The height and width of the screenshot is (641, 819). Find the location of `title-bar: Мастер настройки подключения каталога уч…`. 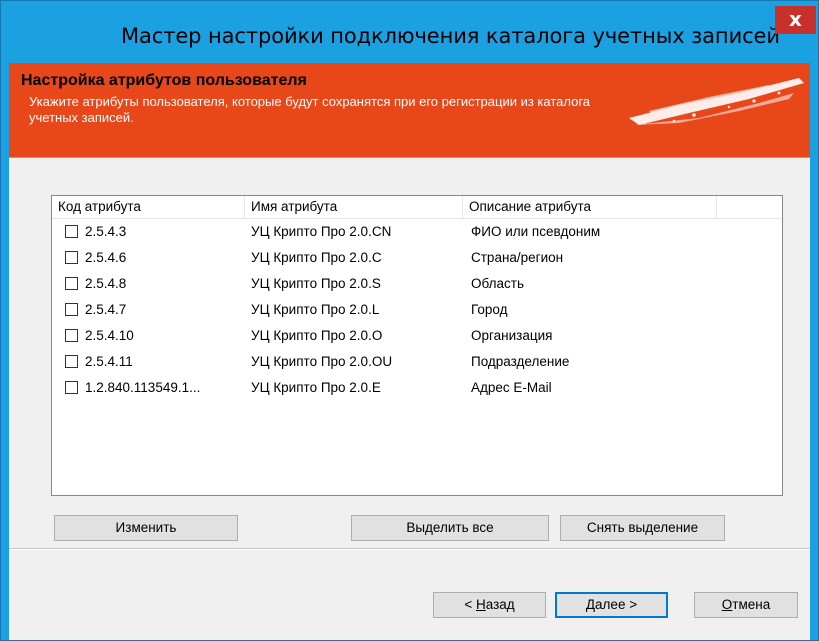

title-bar: Мастер настройки подключения каталога уч… is located at coordinates (409, 32).